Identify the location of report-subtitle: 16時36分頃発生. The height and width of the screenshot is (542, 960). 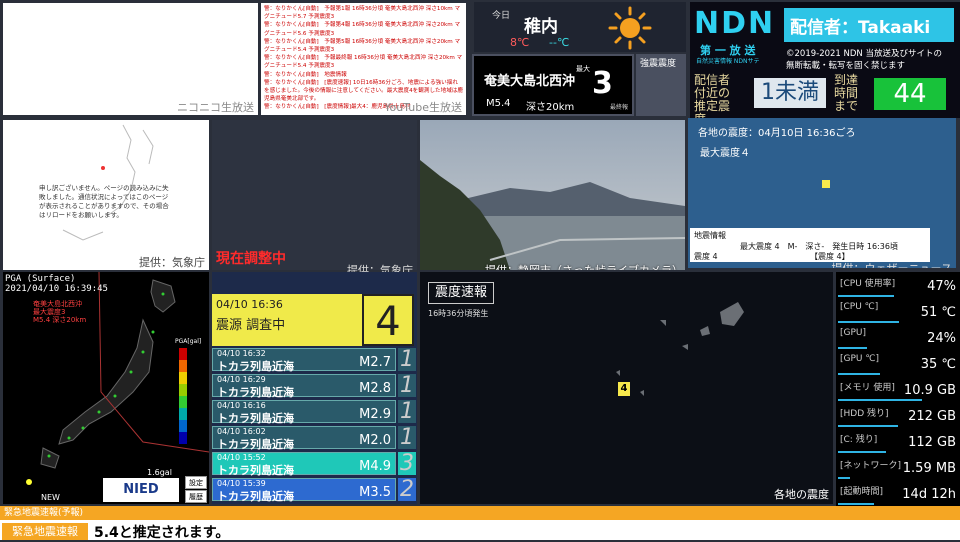
(458, 313).